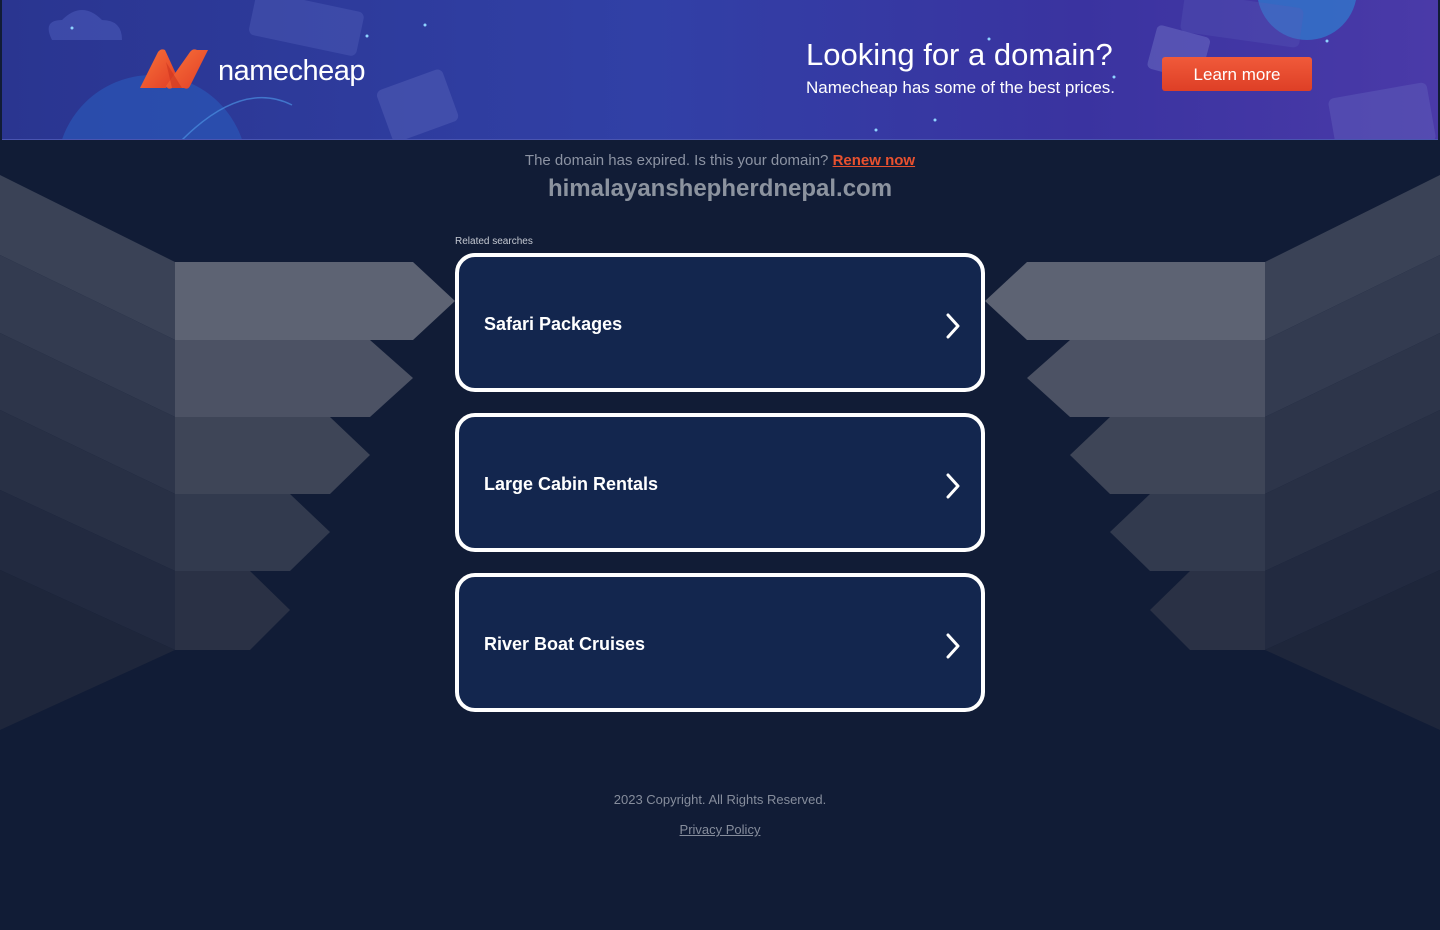 The image size is (1440, 930). Describe the element at coordinates (565, 644) in the screenshot. I see `related-search-label: River Boat Cruises` at that location.